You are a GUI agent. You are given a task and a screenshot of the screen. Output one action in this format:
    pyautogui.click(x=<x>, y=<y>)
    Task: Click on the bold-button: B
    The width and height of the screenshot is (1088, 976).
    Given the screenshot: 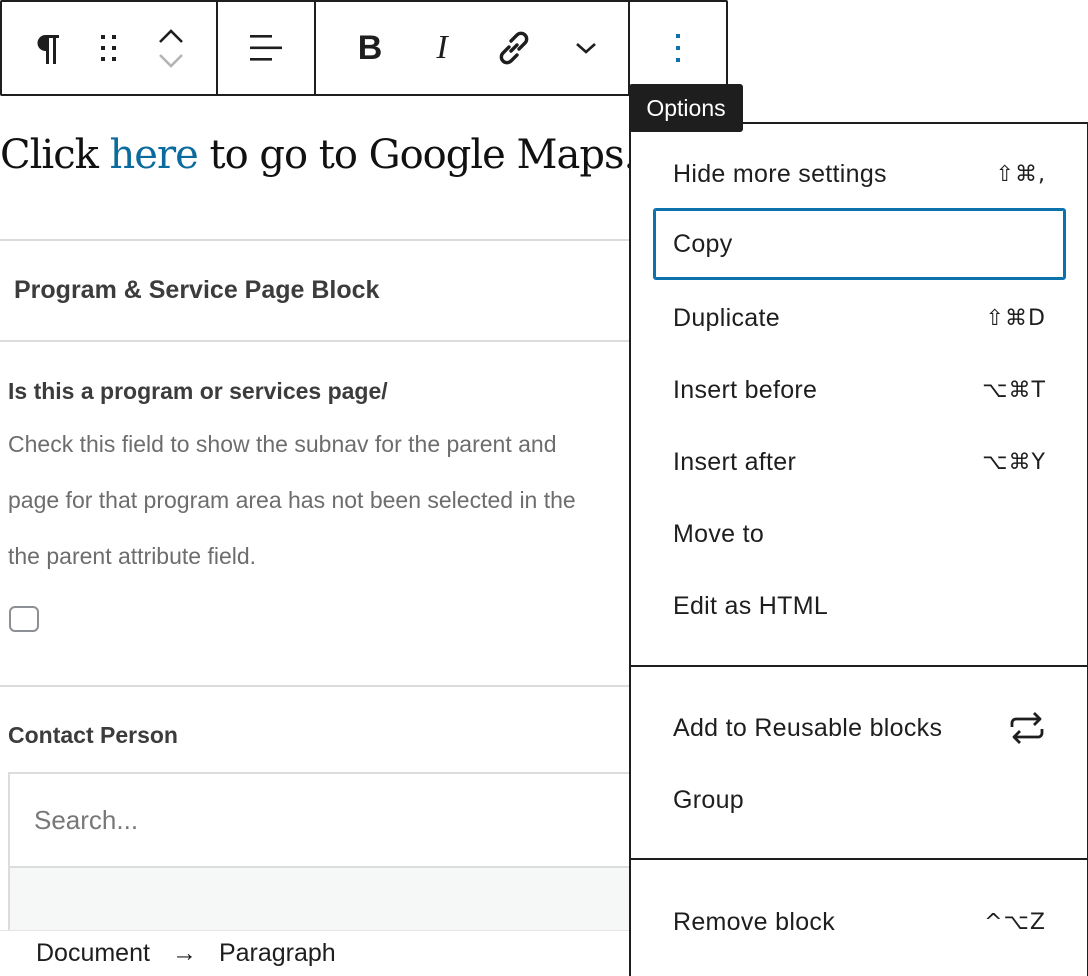 What is the action you would take?
    pyautogui.click(x=370, y=48)
    